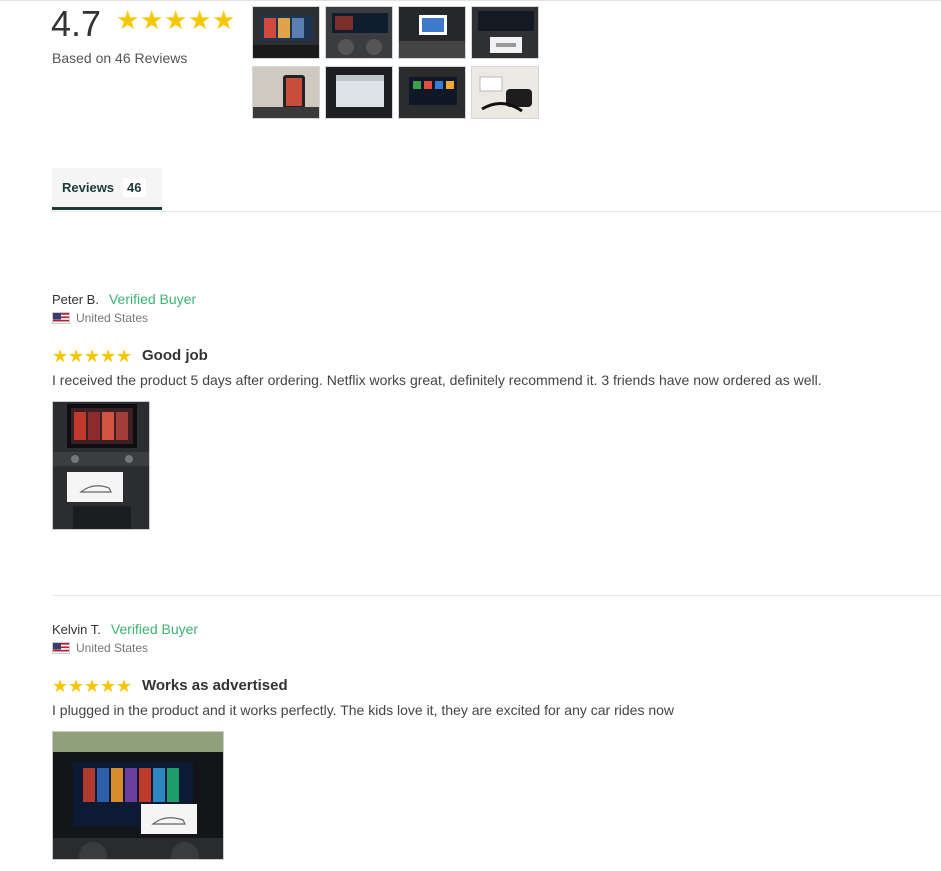 The width and height of the screenshot is (941, 871). Describe the element at coordinates (134, 187) in the screenshot. I see `tab-reviews-count: 46` at that location.